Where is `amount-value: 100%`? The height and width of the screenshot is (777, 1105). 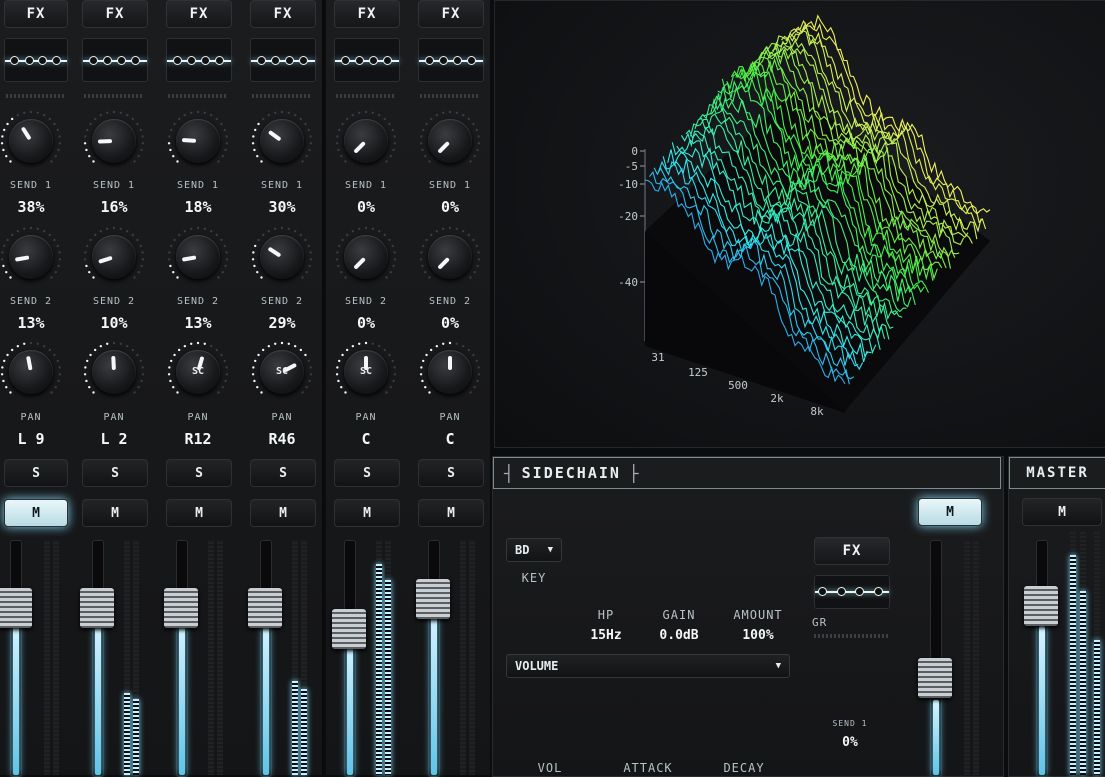
amount-value: 100% is located at coordinates (758, 635).